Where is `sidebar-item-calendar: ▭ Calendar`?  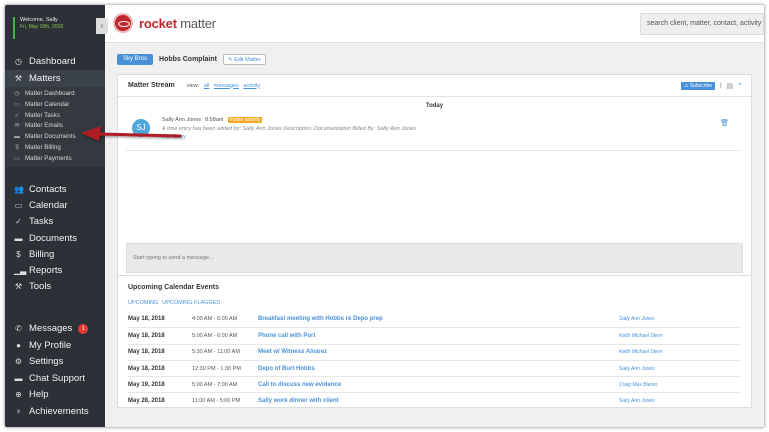 sidebar-item-calendar: ▭ Calendar is located at coordinates (55, 206).